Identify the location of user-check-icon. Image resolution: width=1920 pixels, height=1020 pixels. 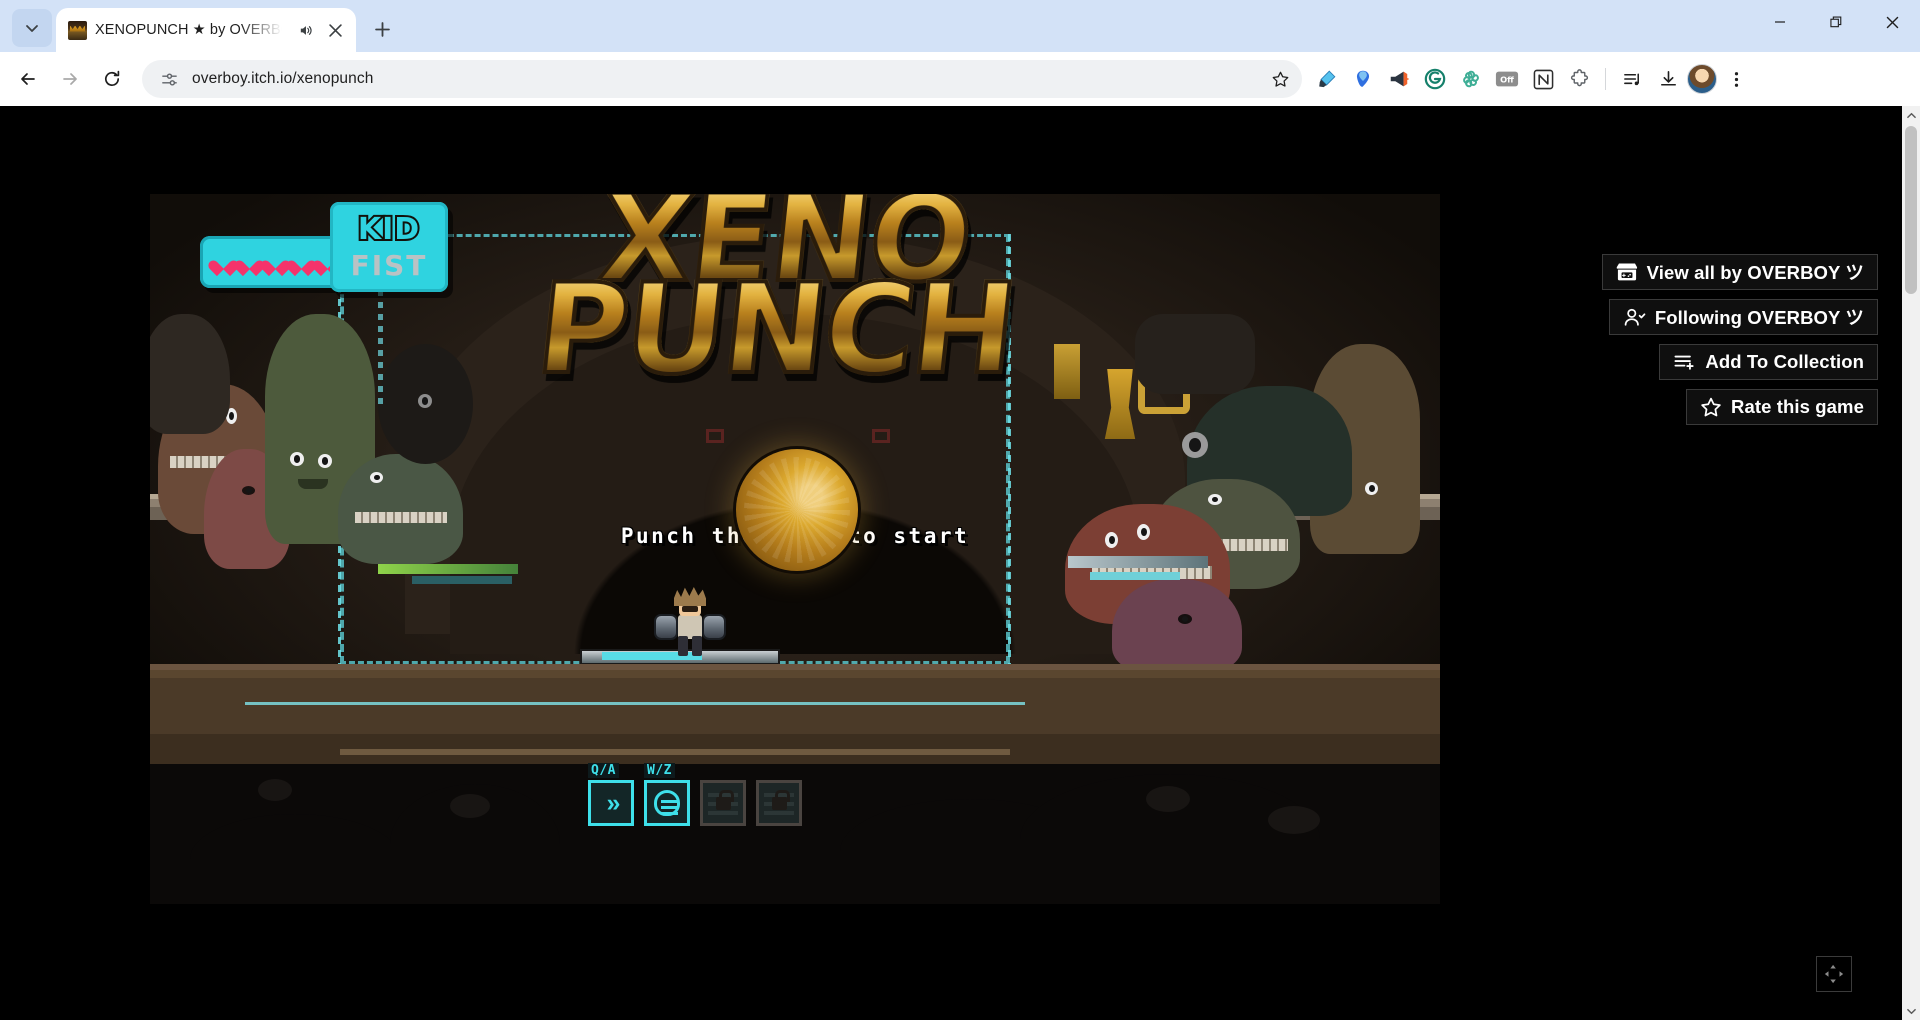
(1634, 317).